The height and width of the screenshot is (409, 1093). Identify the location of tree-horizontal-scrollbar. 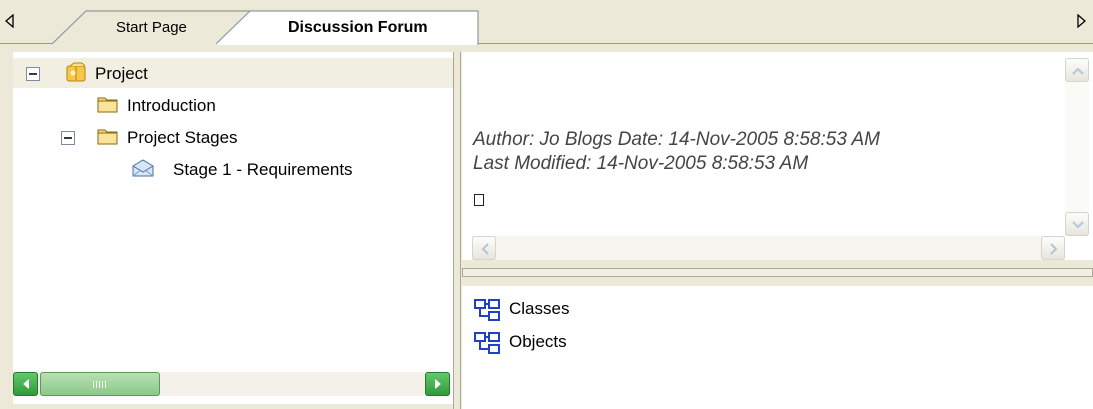
(231, 384).